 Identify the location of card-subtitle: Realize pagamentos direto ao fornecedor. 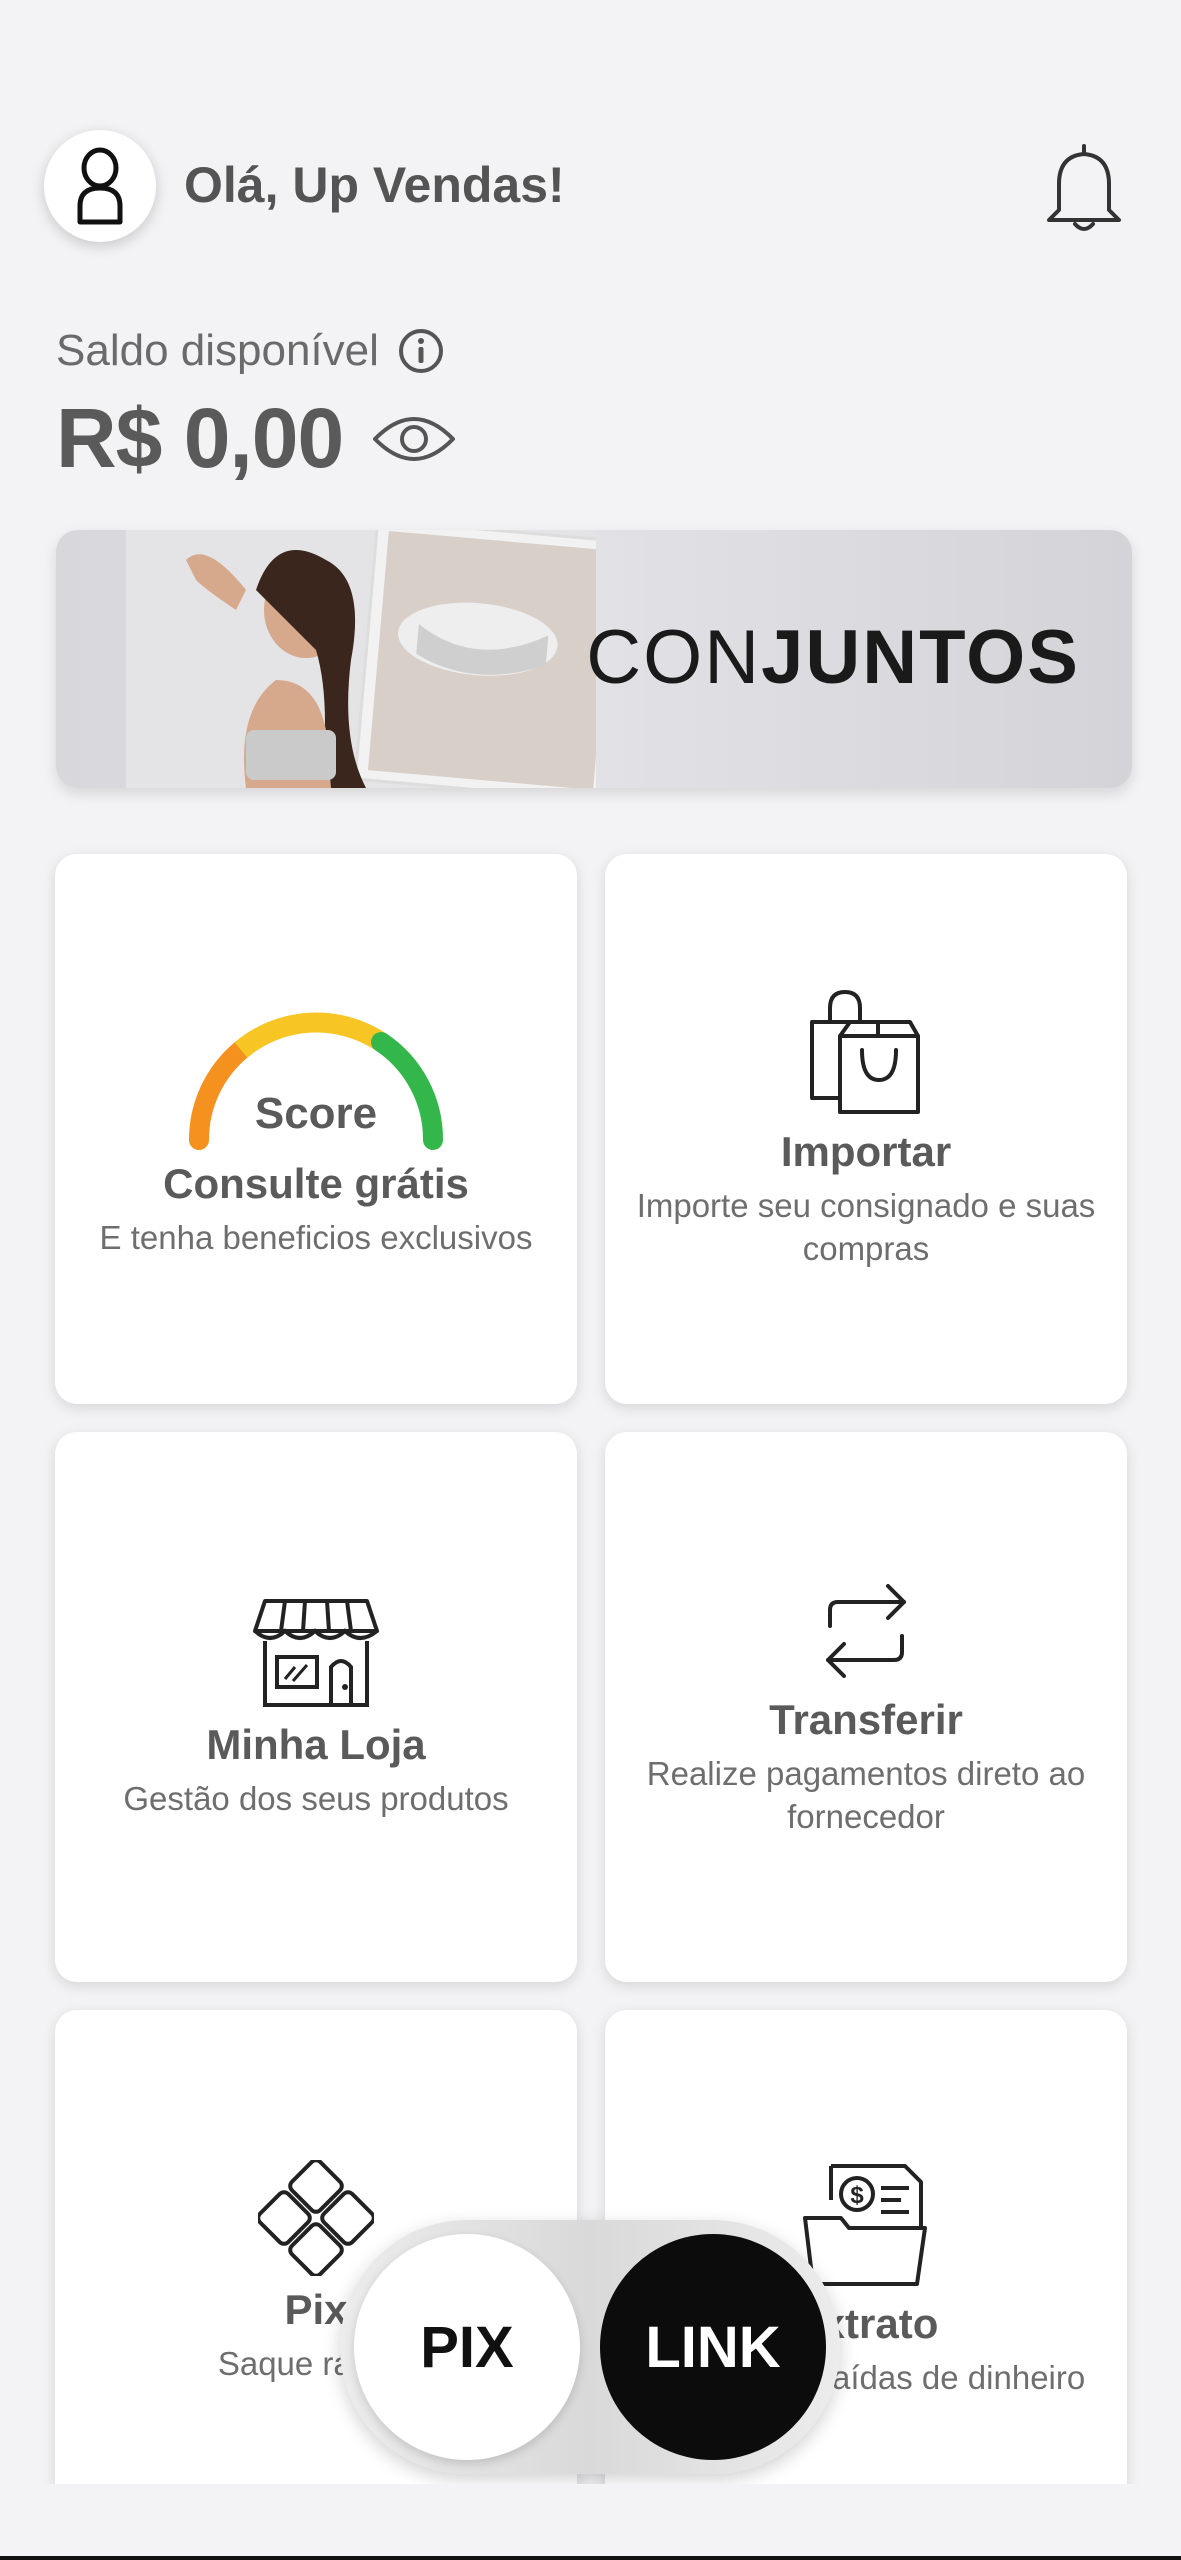
(866, 1795).